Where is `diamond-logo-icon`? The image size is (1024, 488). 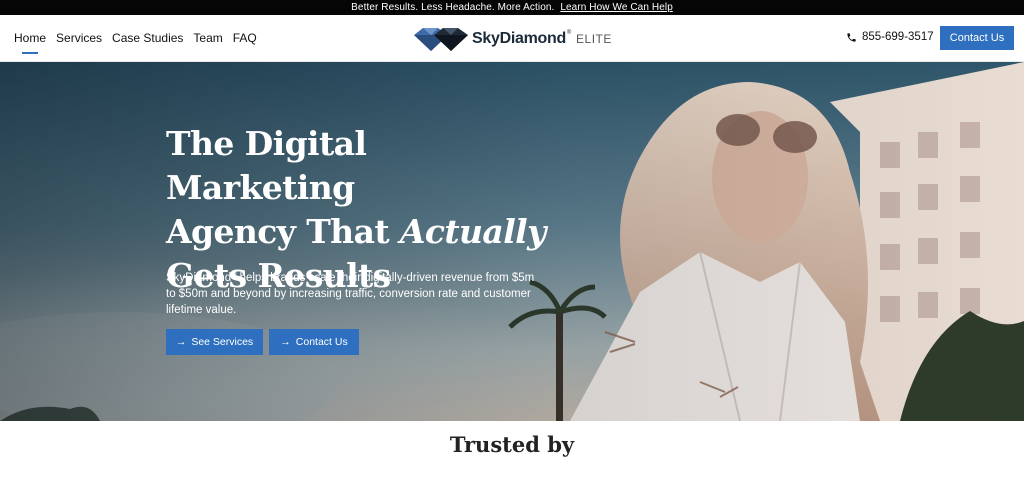
diamond-logo-icon is located at coordinates (441, 39).